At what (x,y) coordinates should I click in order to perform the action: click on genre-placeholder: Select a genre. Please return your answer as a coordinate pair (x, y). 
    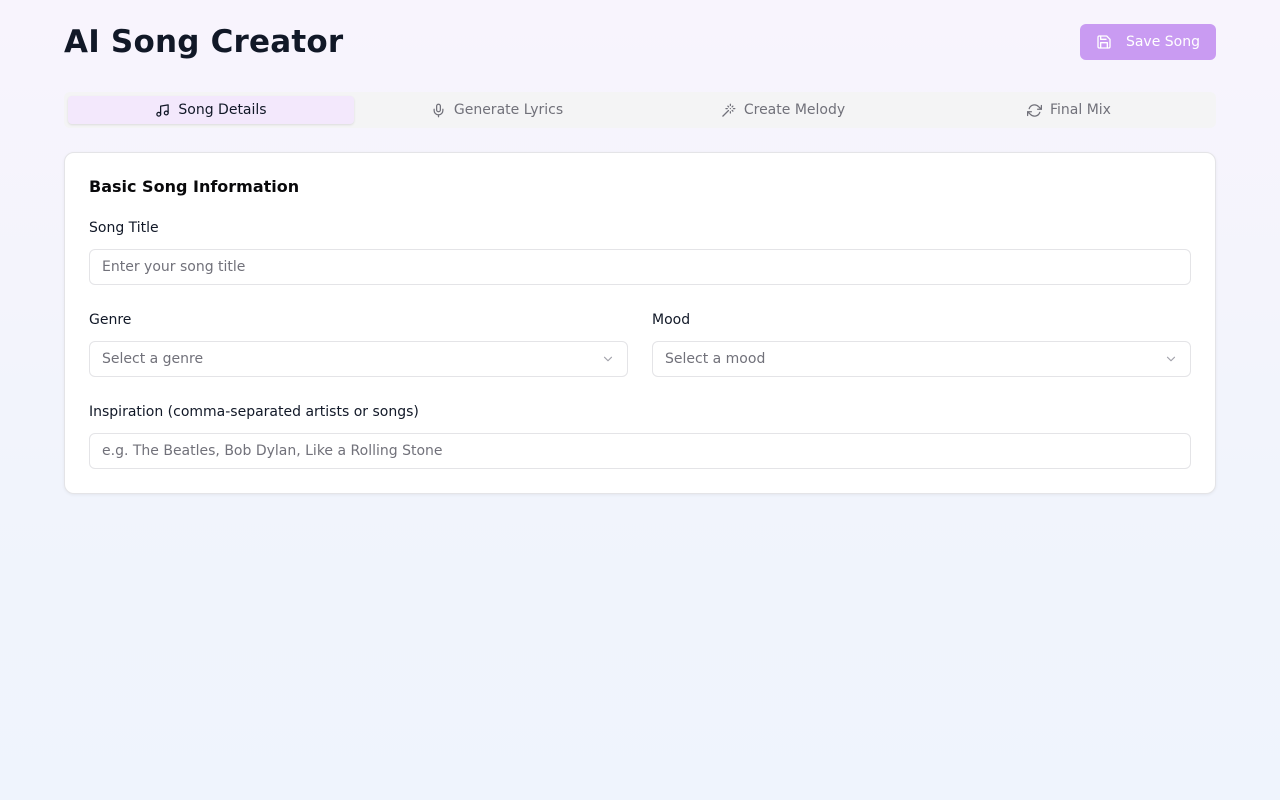
    Looking at the image, I should click on (153, 359).